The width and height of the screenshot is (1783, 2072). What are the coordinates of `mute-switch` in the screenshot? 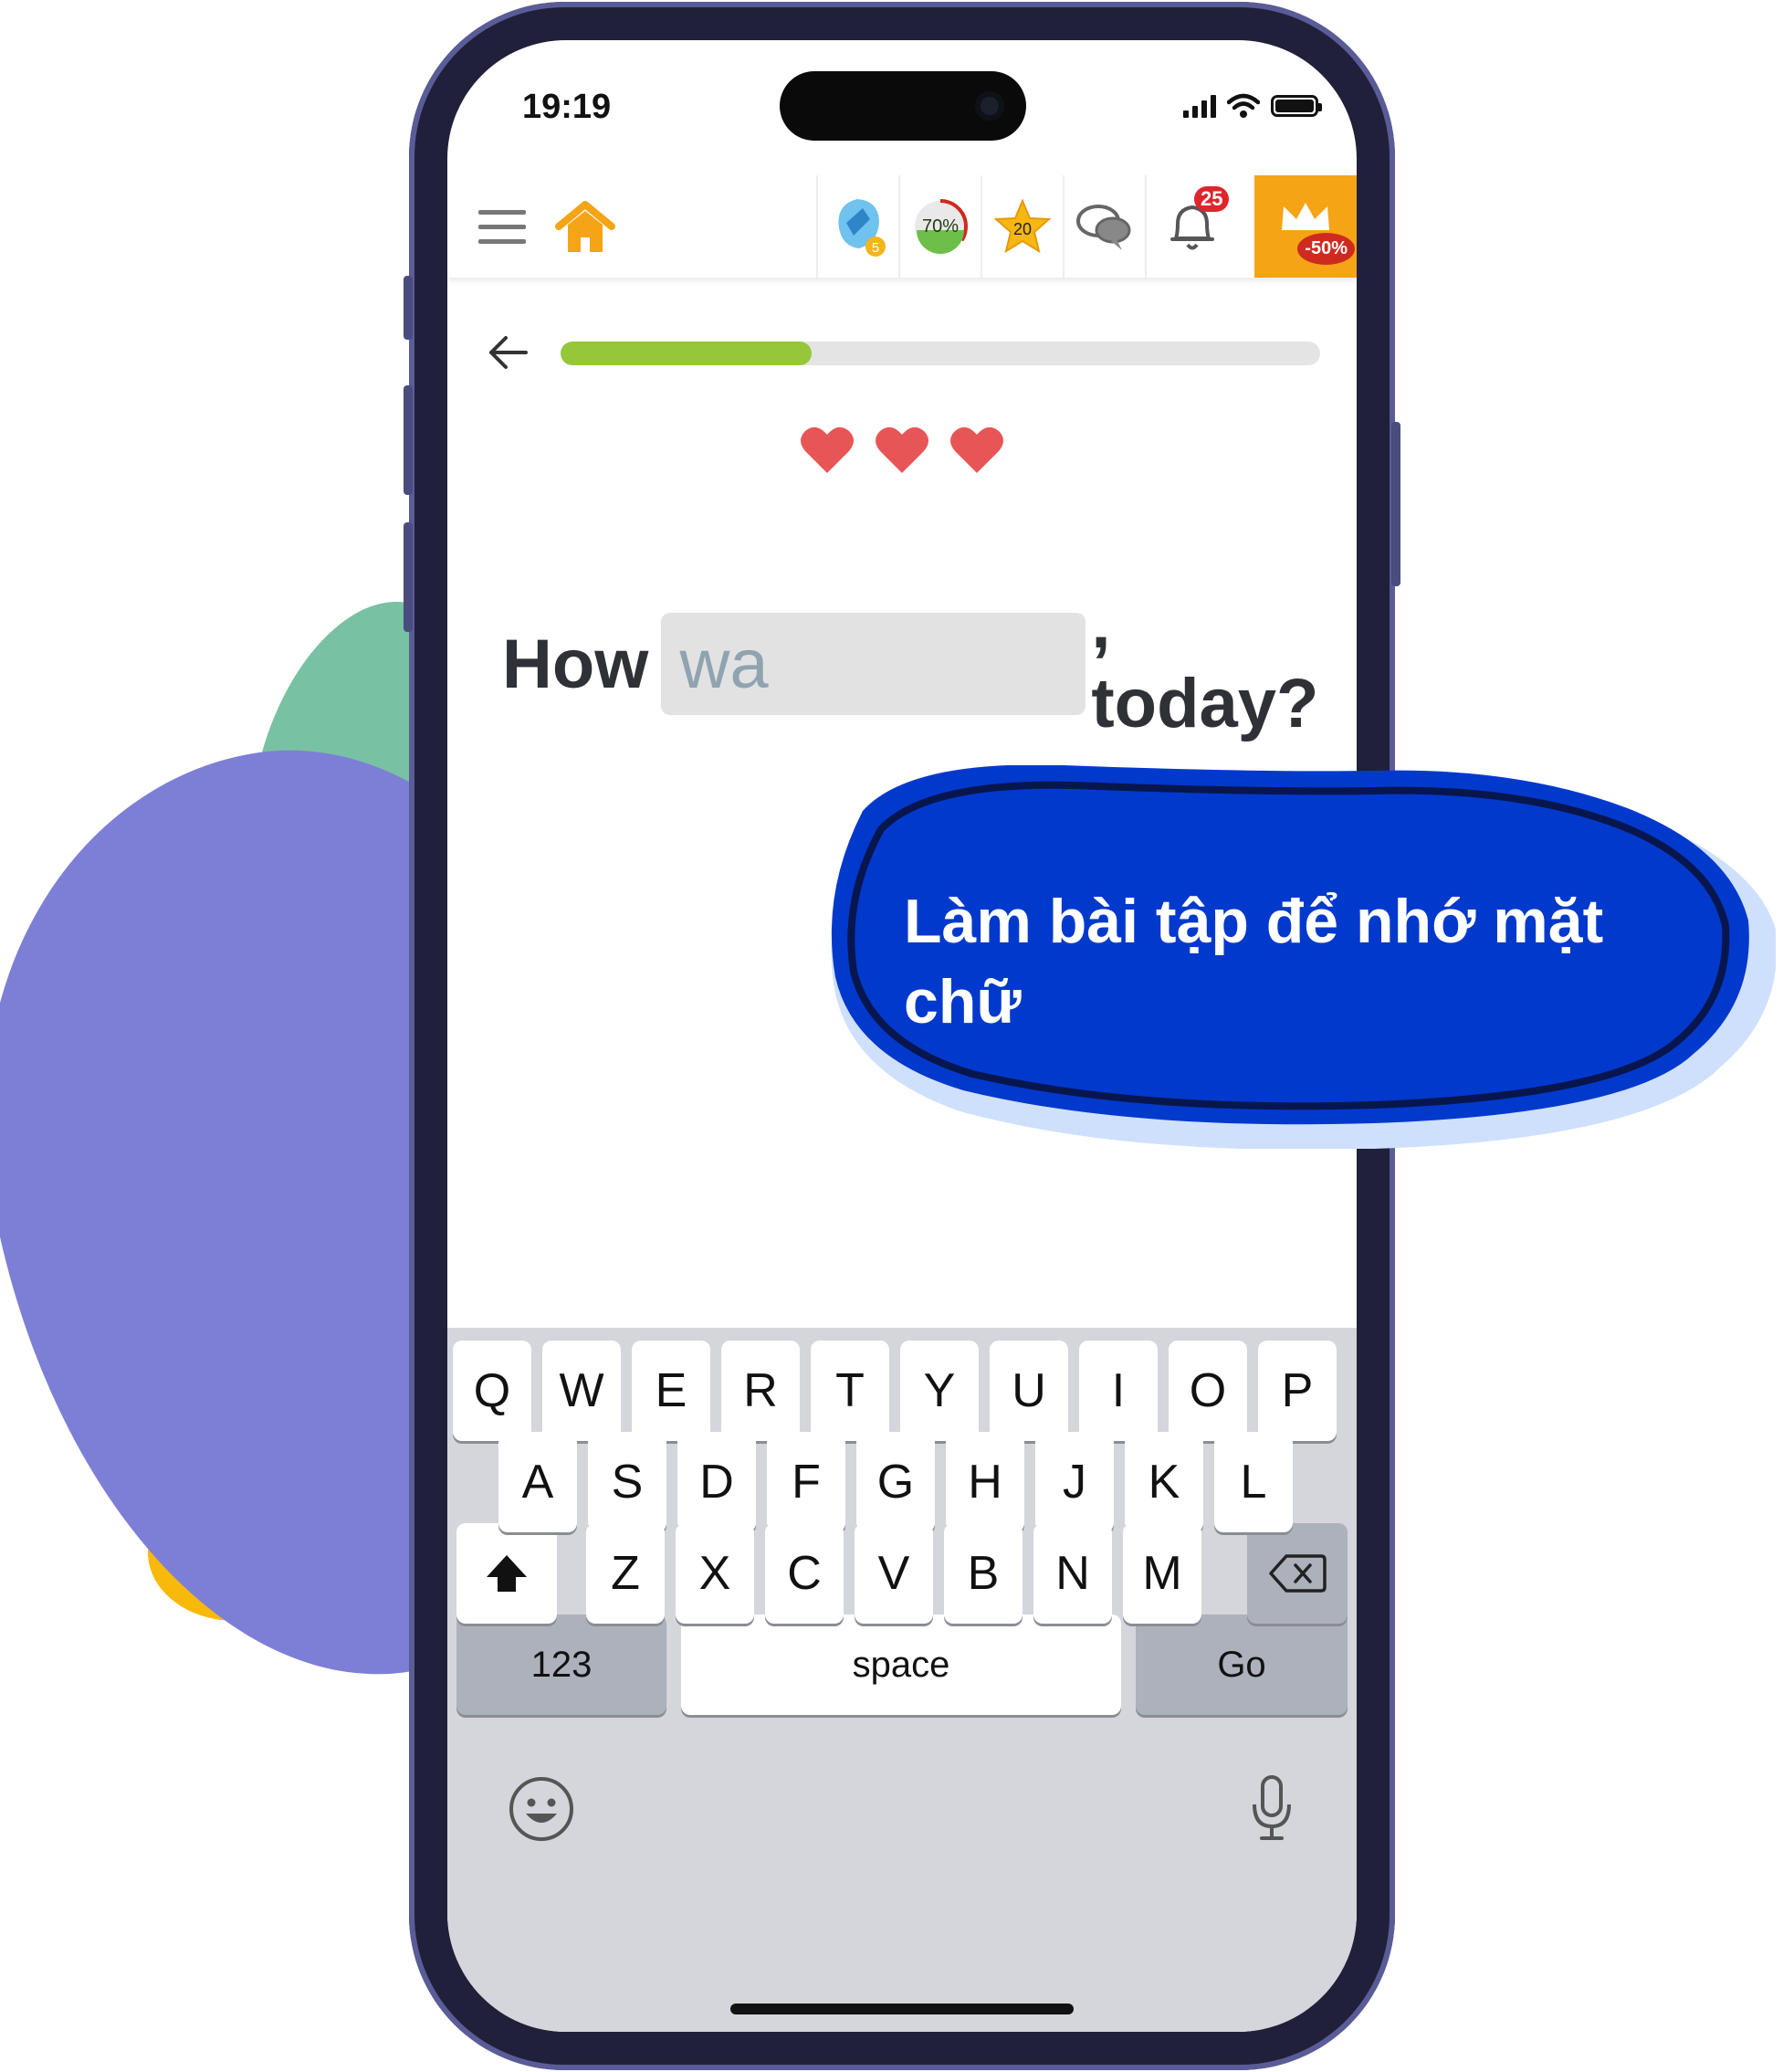 It's located at (409, 308).